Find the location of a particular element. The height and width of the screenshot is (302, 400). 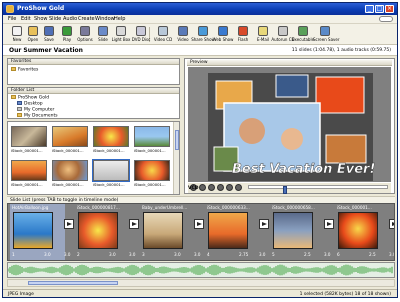

slide-name: HotAirBalloon.jpg is located at coordinates (30, 207).